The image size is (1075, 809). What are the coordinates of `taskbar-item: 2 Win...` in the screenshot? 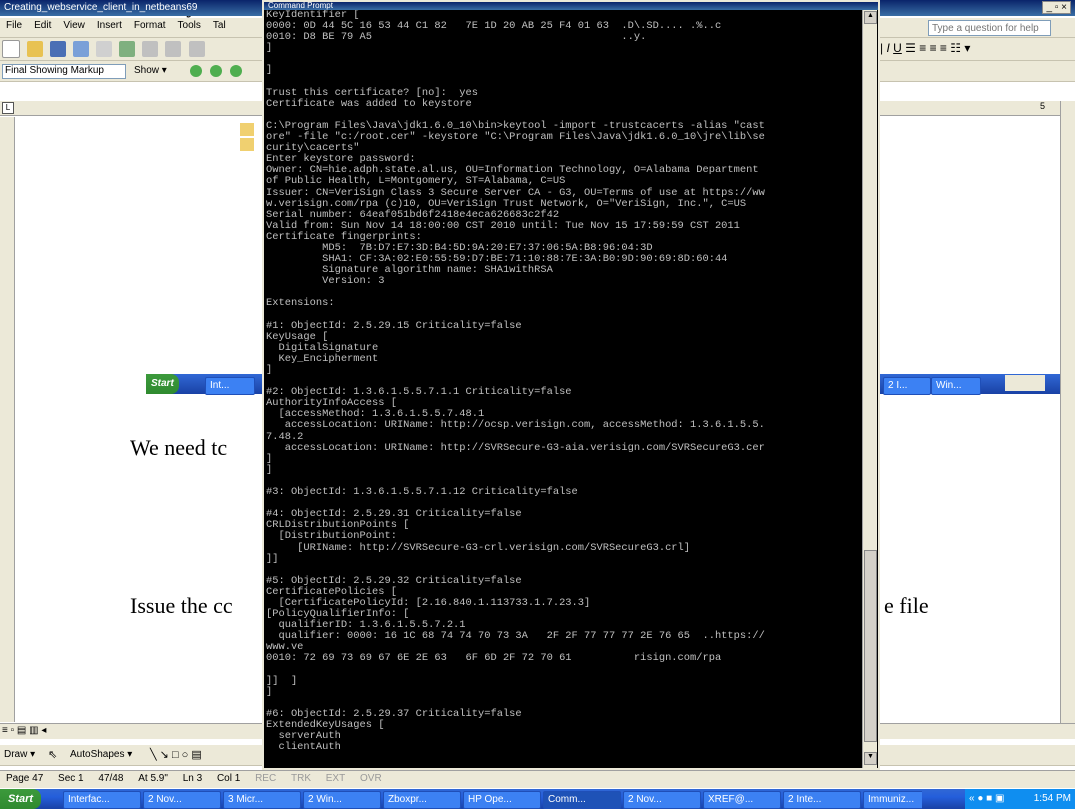 It's located at (342, 800).